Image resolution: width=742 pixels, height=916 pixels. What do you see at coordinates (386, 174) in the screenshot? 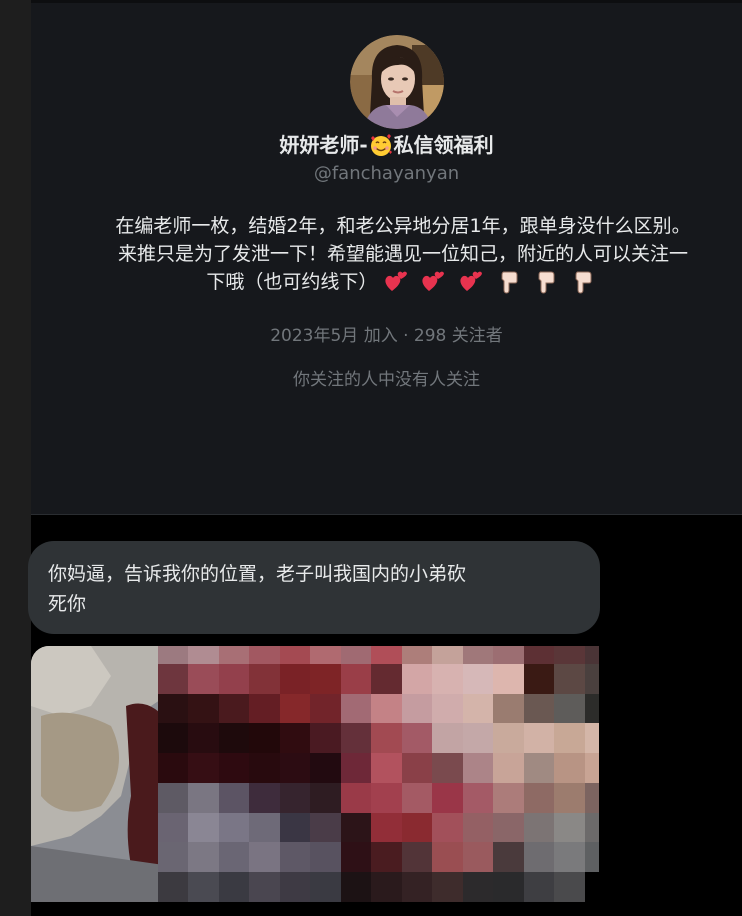
I see `user-handle: @fanchayanyan` at bounding box center [386, 174].